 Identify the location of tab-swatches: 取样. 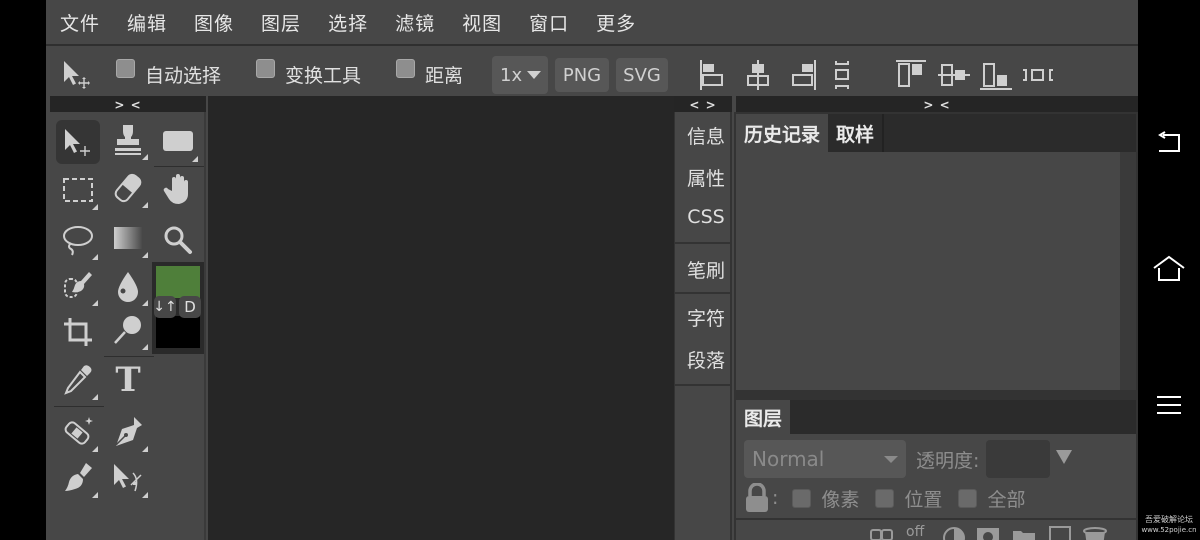
(856, 133).